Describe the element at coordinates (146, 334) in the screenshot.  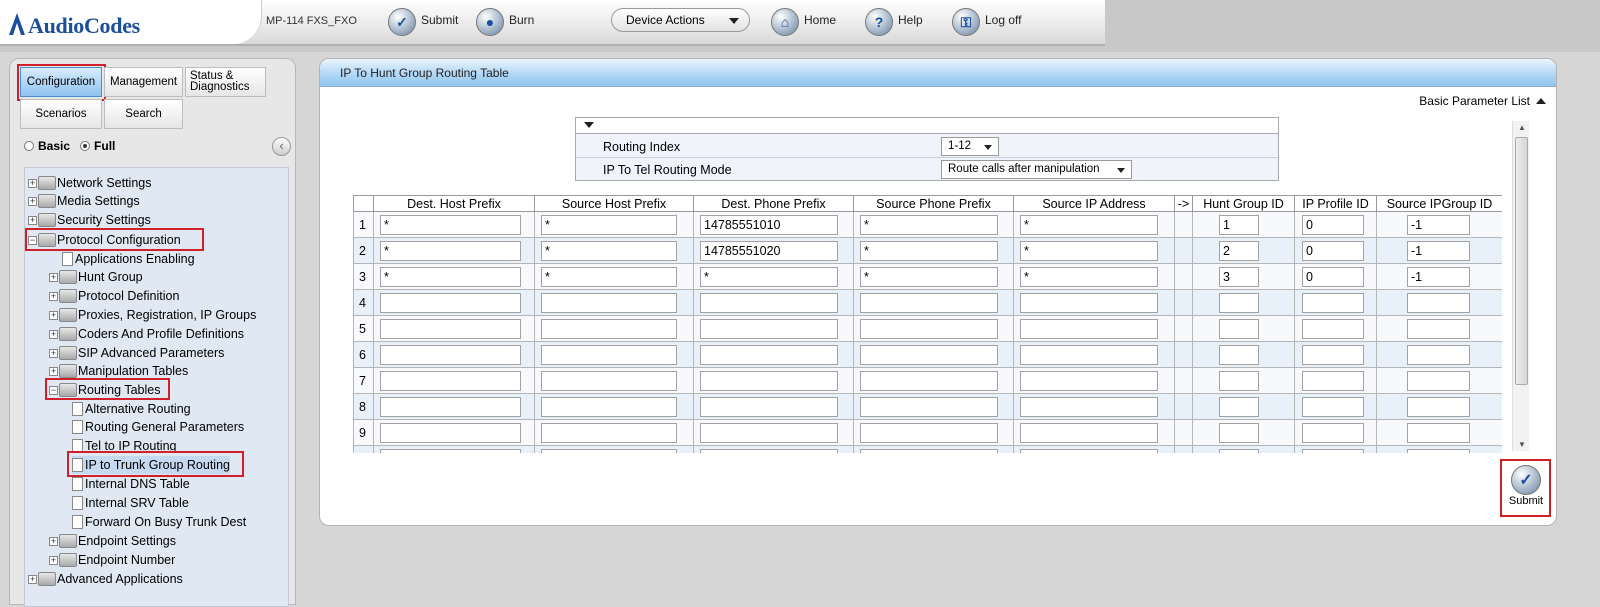
I see `tree-item-coders: + Coders And Profile Definitions` at that location.